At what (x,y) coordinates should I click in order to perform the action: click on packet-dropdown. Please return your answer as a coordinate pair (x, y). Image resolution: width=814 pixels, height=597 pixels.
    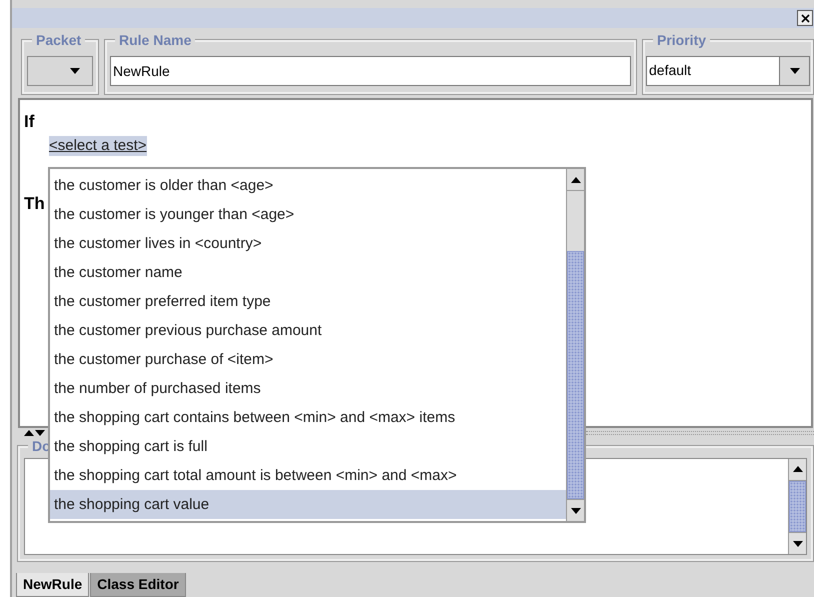
    Looking at the image, I should click on (60, 71).